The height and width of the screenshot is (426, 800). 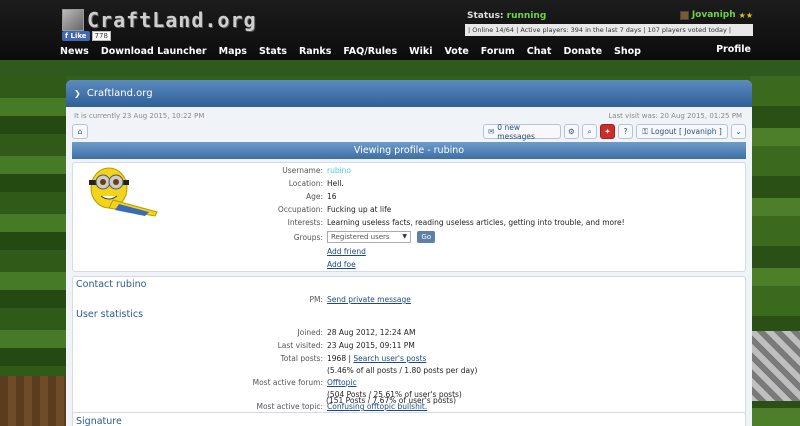 I want to click on total-posts-value: 1968 |, so click(x=339, y=358).